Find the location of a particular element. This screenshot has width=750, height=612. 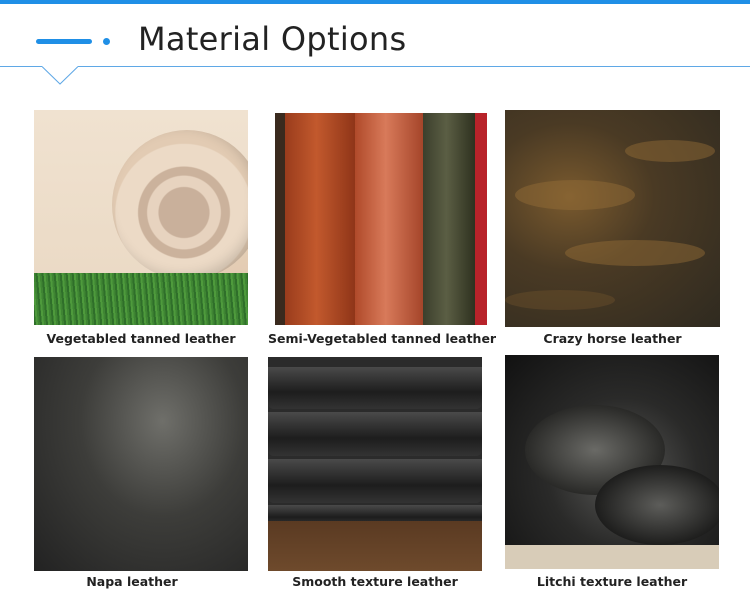

litchi-texture-leather-image is located at coordinates (612, 462).